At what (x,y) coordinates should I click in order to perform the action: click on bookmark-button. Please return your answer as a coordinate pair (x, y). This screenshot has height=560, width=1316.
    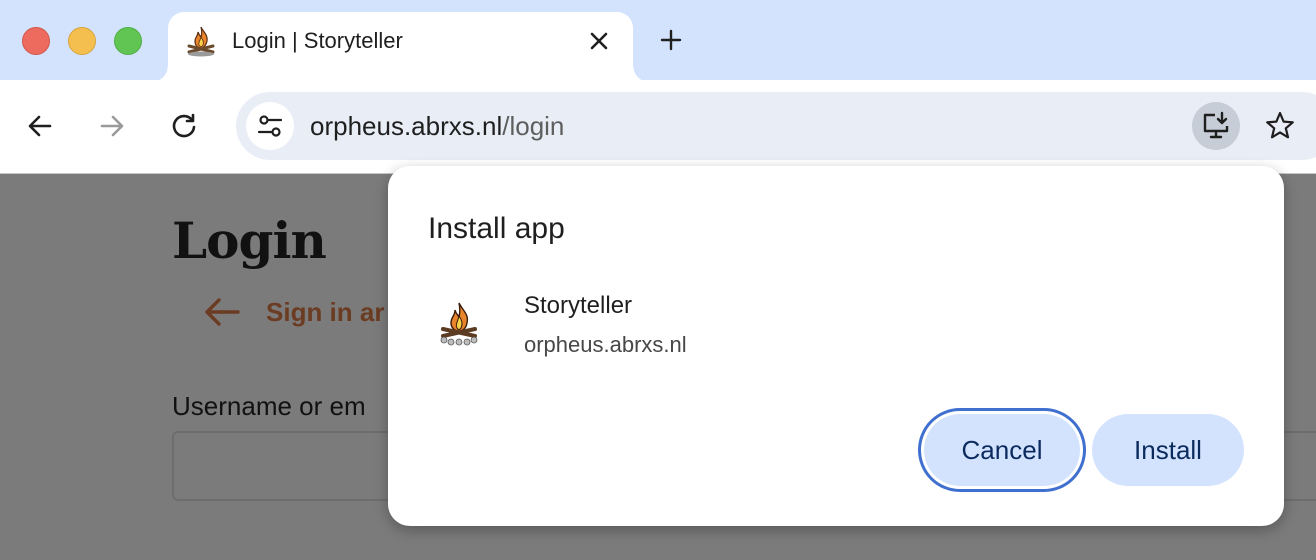
    Looking at the image, I should click on (1280, 126).